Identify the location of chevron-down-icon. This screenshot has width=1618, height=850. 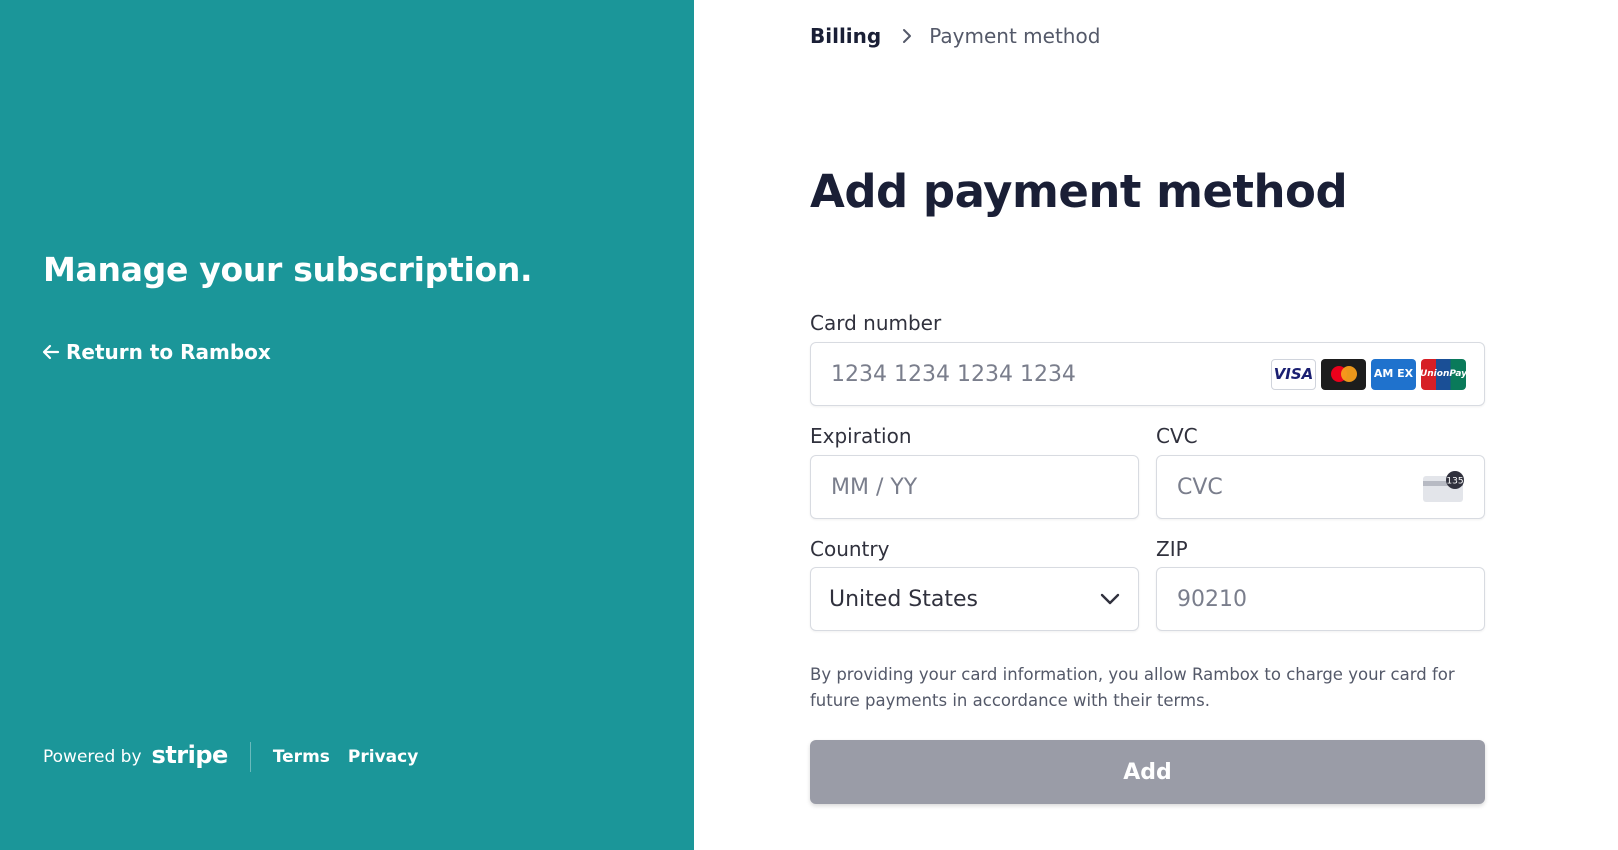
(1110, 599).